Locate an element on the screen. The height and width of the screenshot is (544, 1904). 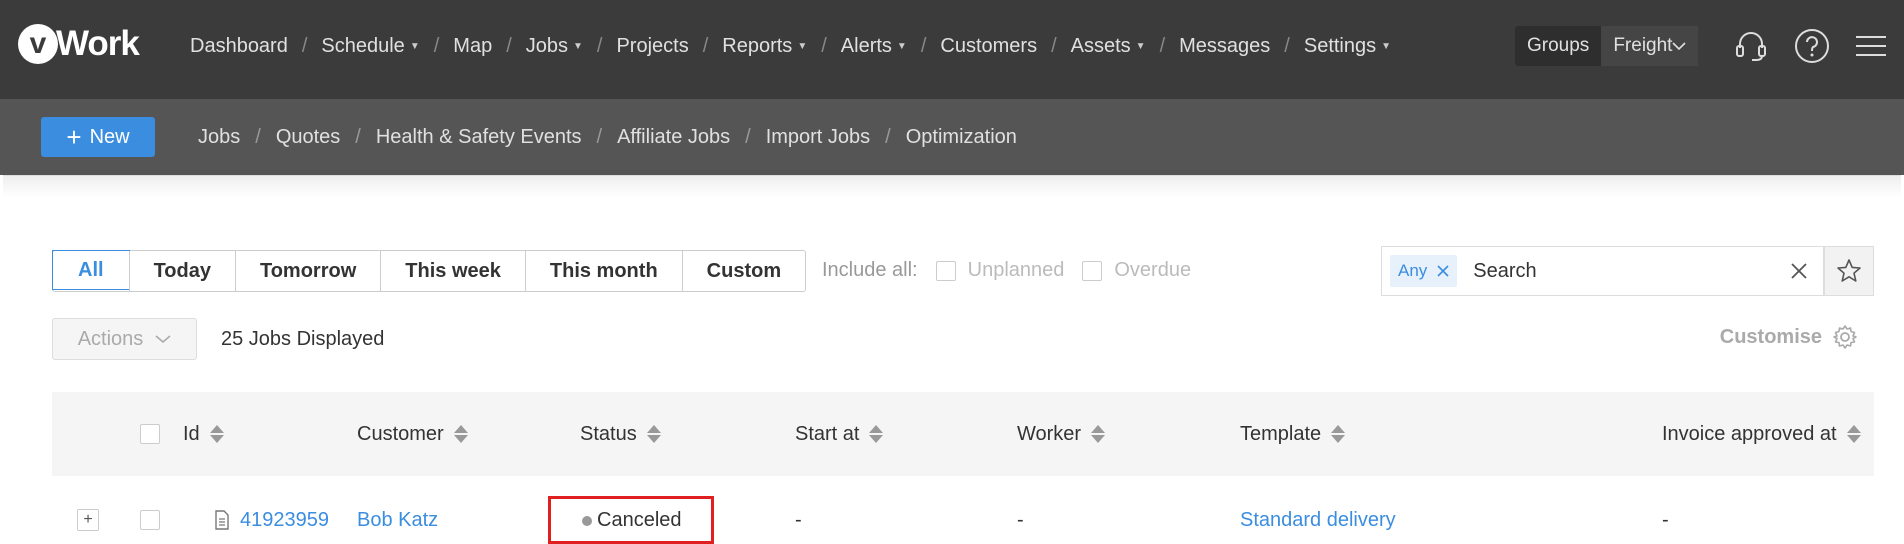
subnav-import-jobs: Import Jobs is located at coordinates (818, 137).